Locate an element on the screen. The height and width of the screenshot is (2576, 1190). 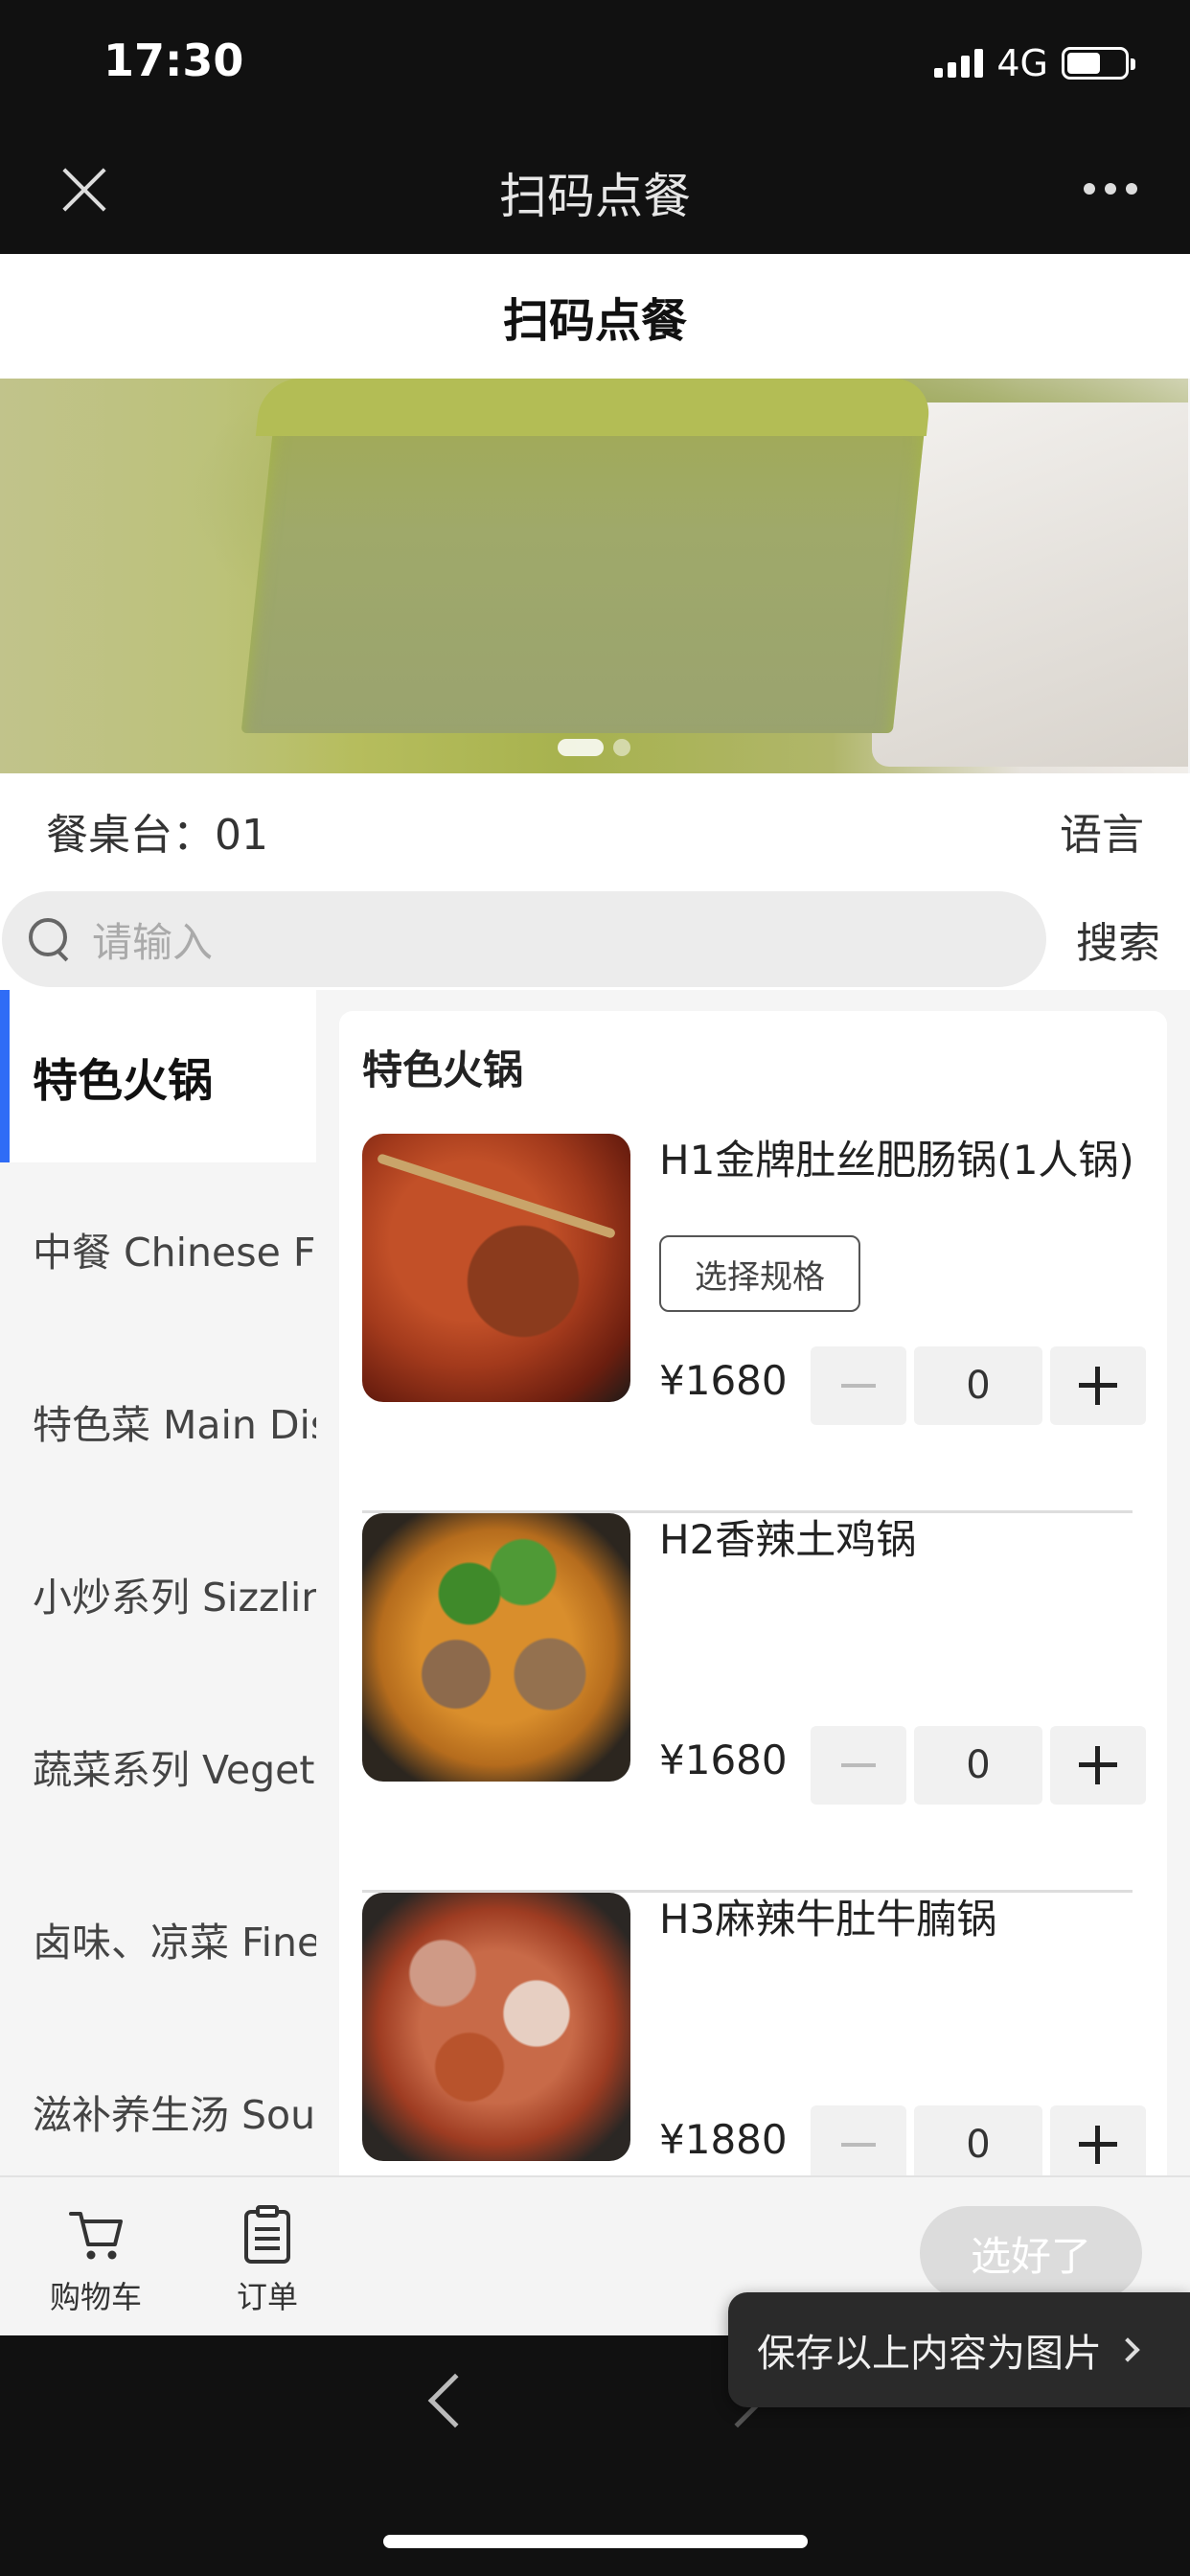
search-icon is located at coordinates (50, 939).